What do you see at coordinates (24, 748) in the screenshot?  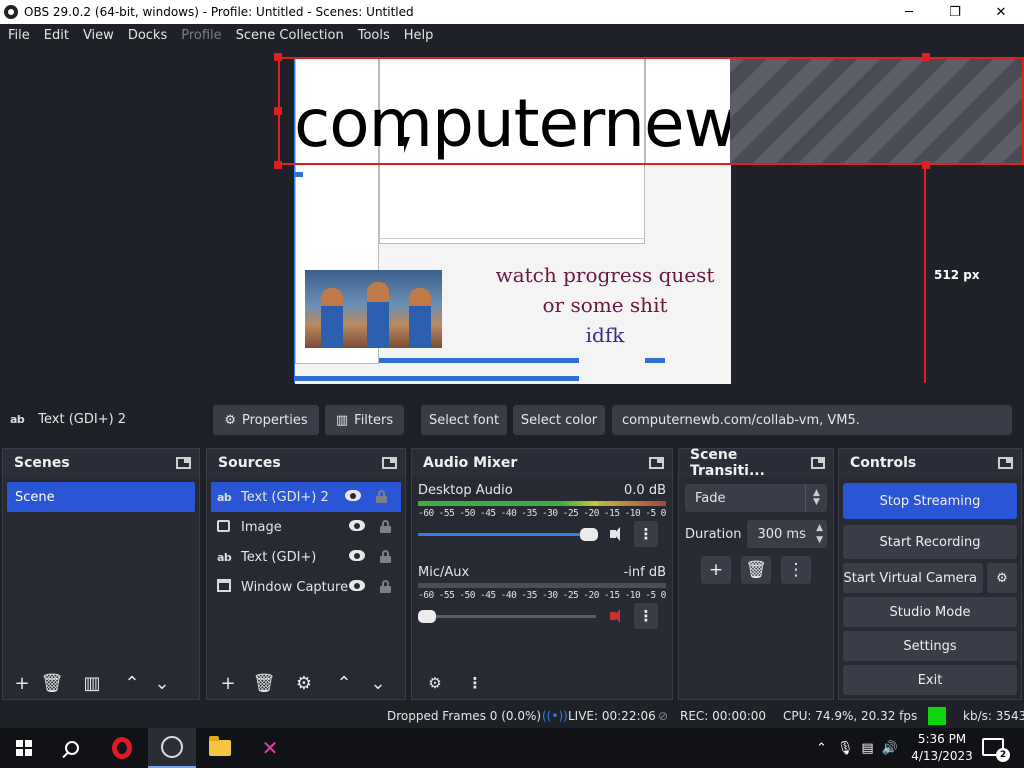 I see `start-button` at bounding box center [24, 748].